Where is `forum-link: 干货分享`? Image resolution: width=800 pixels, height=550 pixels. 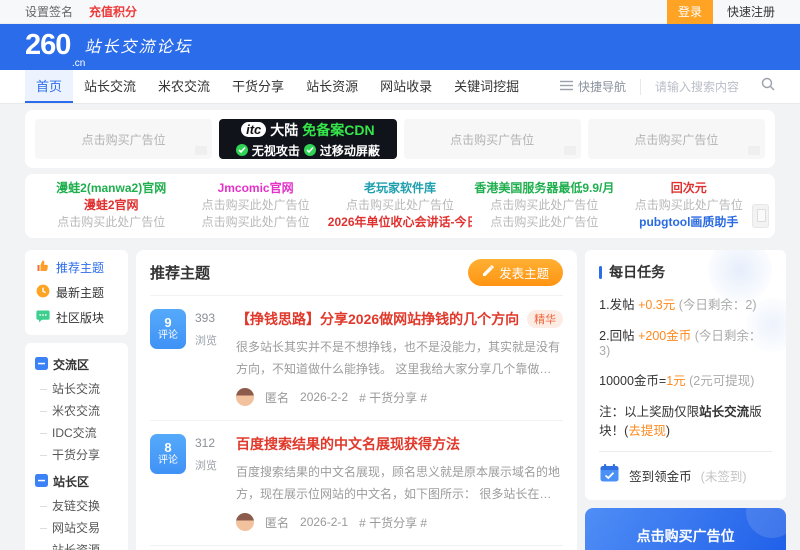
forum-link: 干货分享 is located at coordinates (76, 455).